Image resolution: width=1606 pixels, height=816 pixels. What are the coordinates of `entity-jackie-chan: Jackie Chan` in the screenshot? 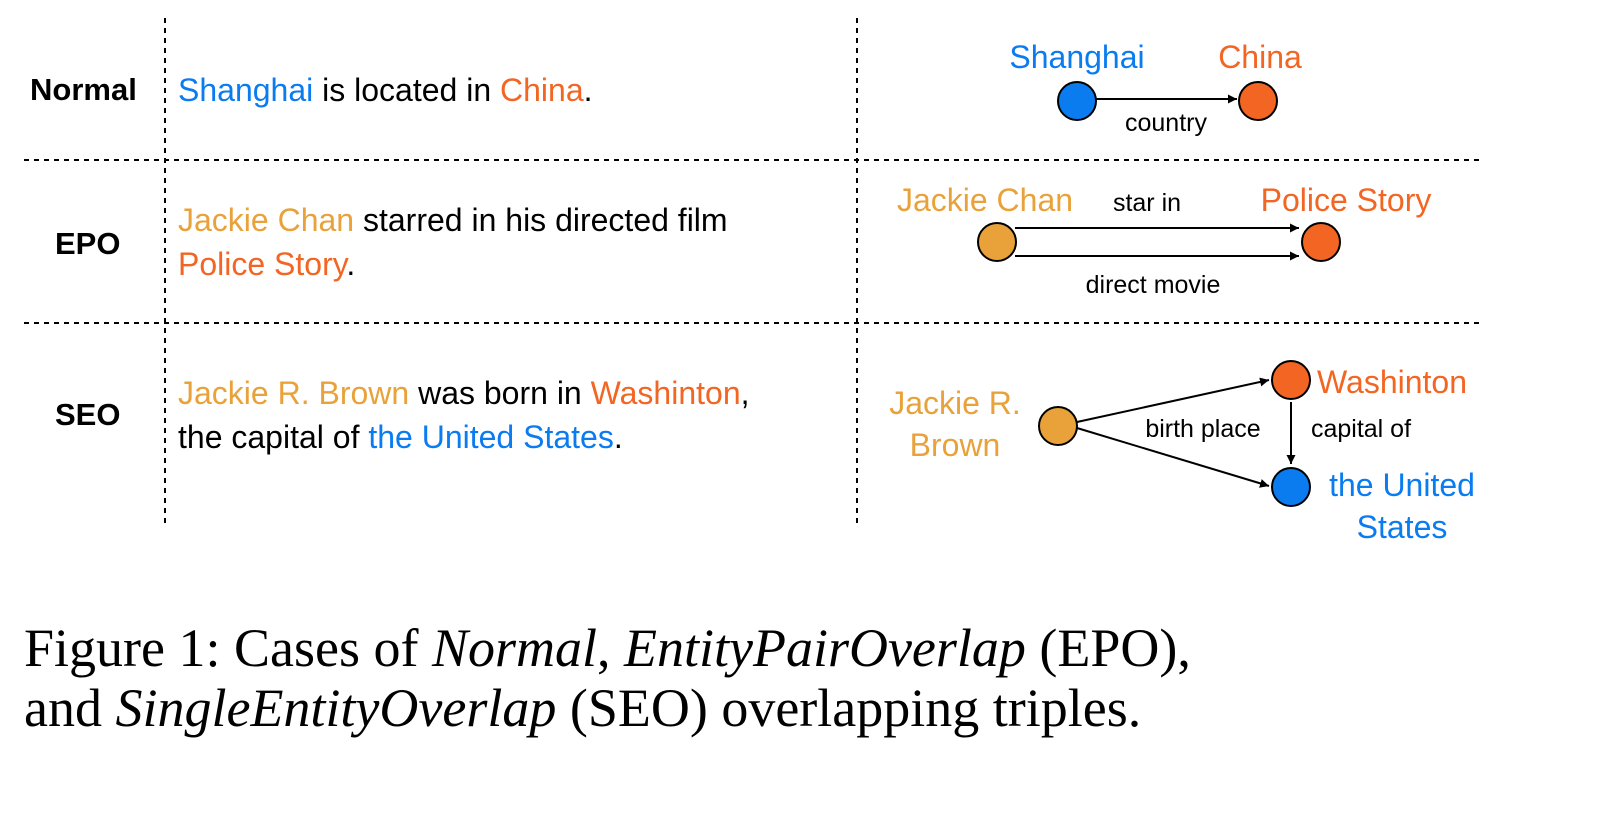 It's located at (266, 220).